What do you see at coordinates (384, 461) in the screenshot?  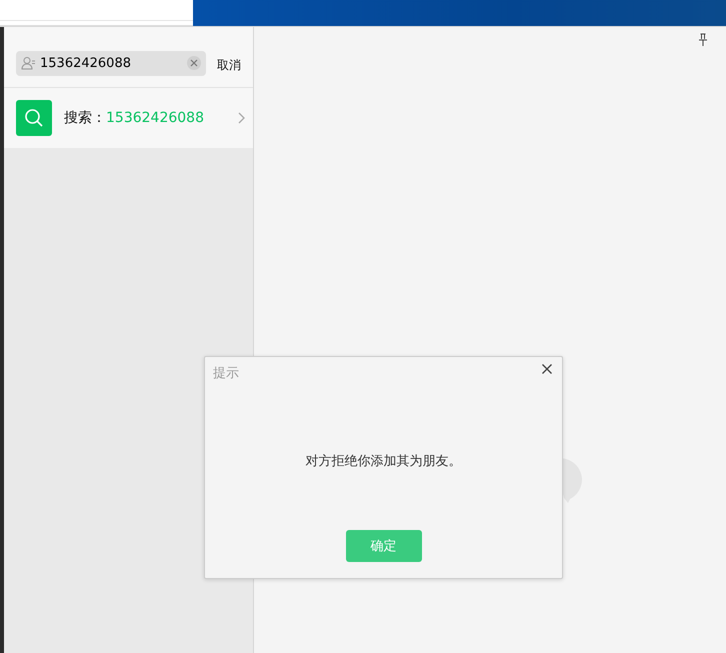 I see `dialog-message: 对方拒绝你添加其为朋友。` at bounding box center [384, 461].